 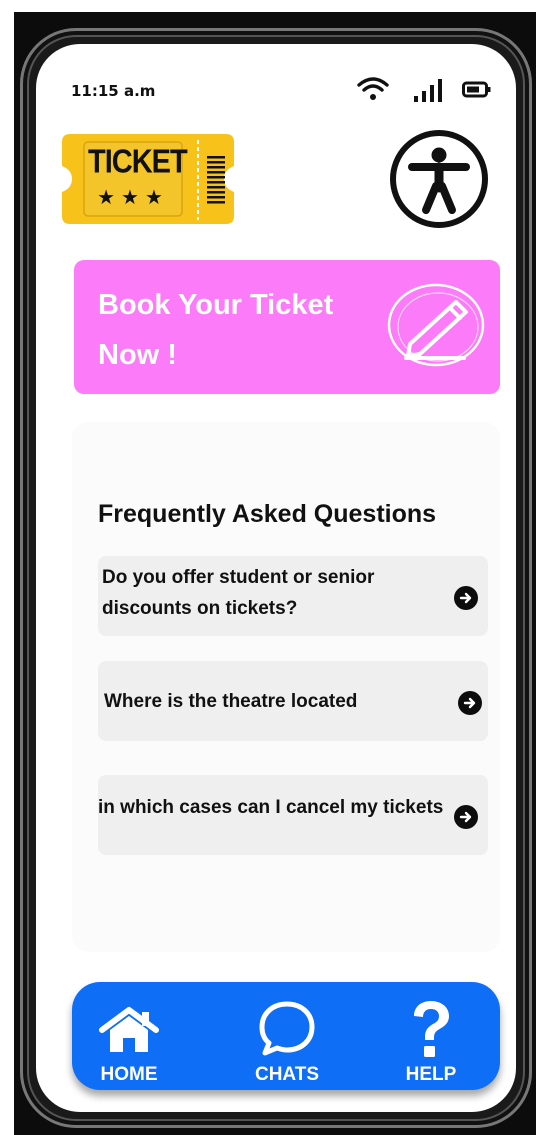 I want to click on signal-icon, so click(x=428, y=90).